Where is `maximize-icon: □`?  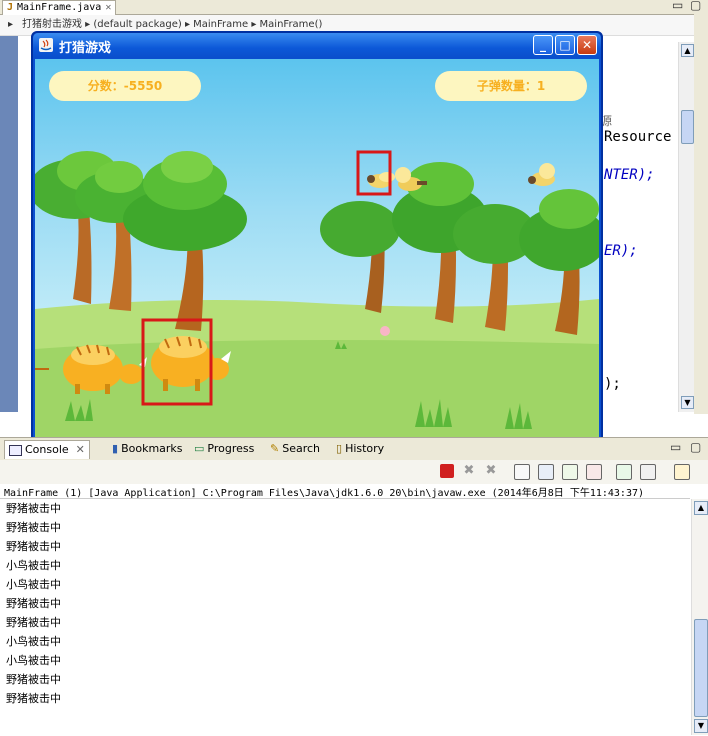 maximize-icon: □ is located at coordinates (565, 45).